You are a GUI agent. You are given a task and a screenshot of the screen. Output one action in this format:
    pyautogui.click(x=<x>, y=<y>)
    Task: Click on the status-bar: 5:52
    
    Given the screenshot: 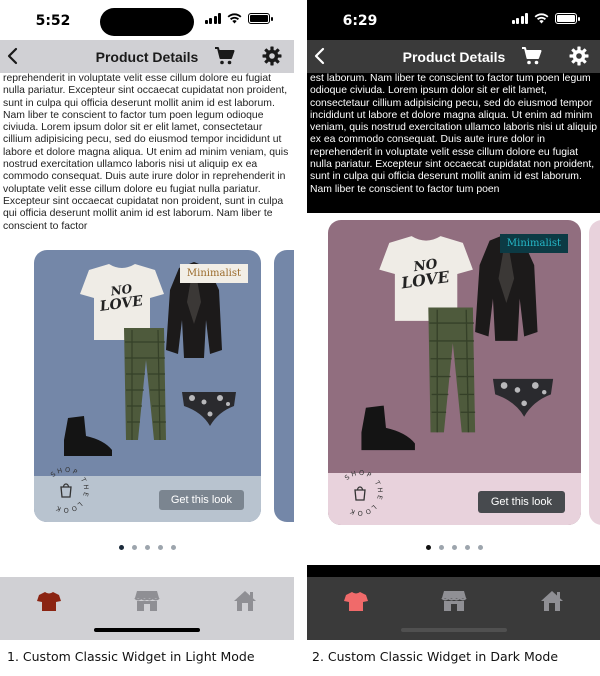 What is the action you would take?
    pyautogui.click(x=147, y=20)
    